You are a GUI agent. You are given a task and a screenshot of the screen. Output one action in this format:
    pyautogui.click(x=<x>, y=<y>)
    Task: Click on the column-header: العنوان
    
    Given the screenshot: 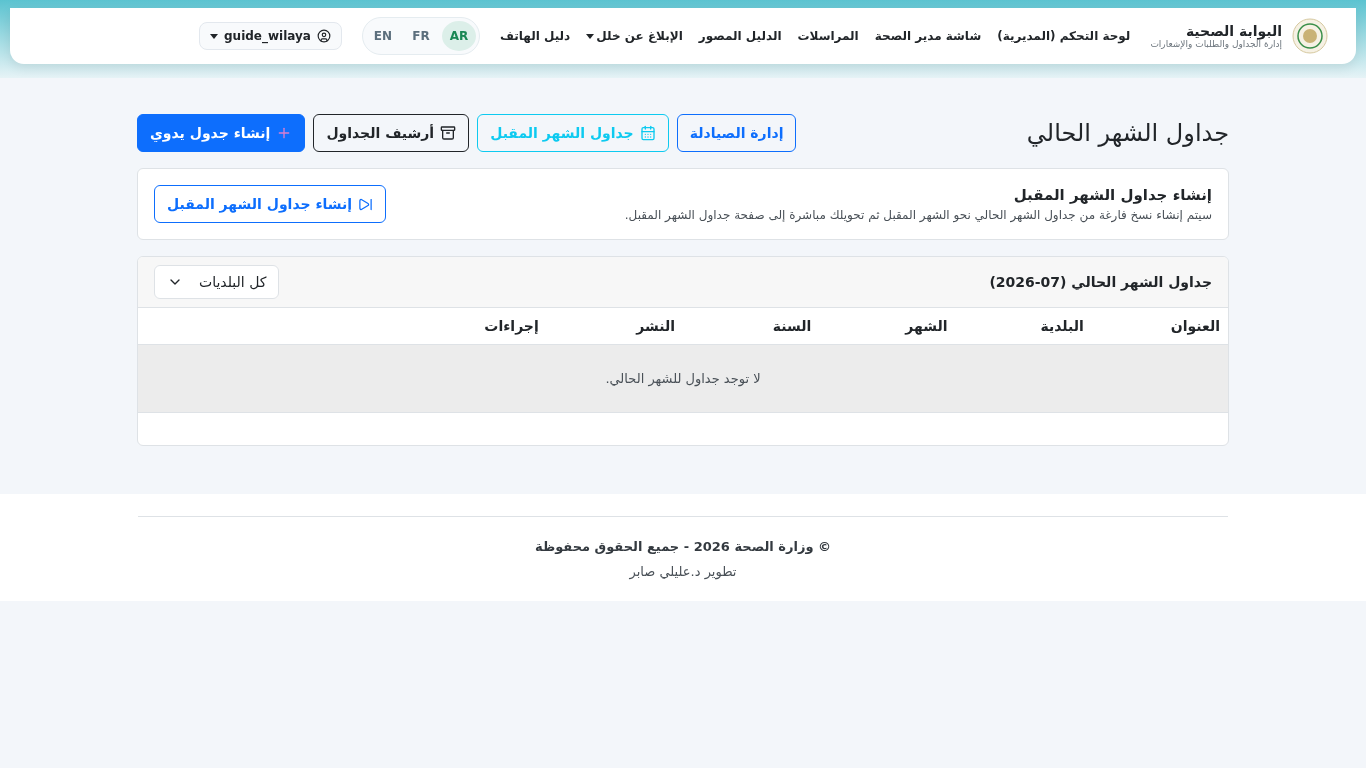 What is the action you would take?
    pyautogui.click(x=1159, y=326)
    